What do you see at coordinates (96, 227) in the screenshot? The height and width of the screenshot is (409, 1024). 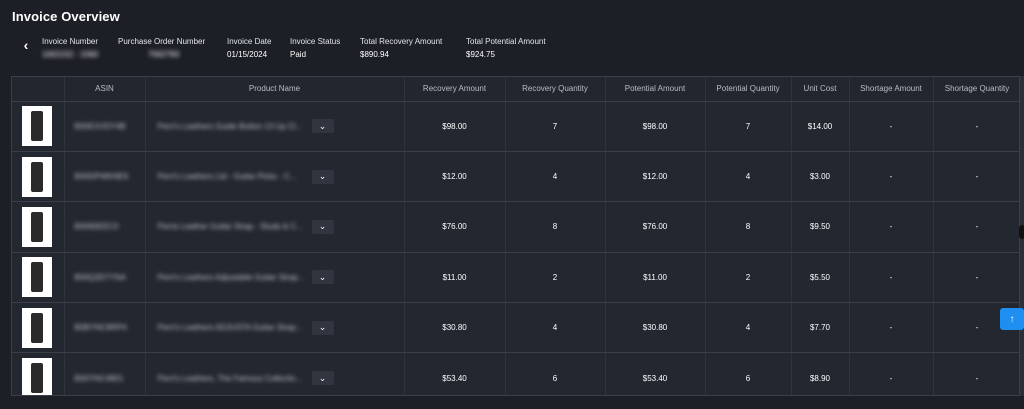 I see `asin-value: B0060EEC0` at bounding box center [96, 227].